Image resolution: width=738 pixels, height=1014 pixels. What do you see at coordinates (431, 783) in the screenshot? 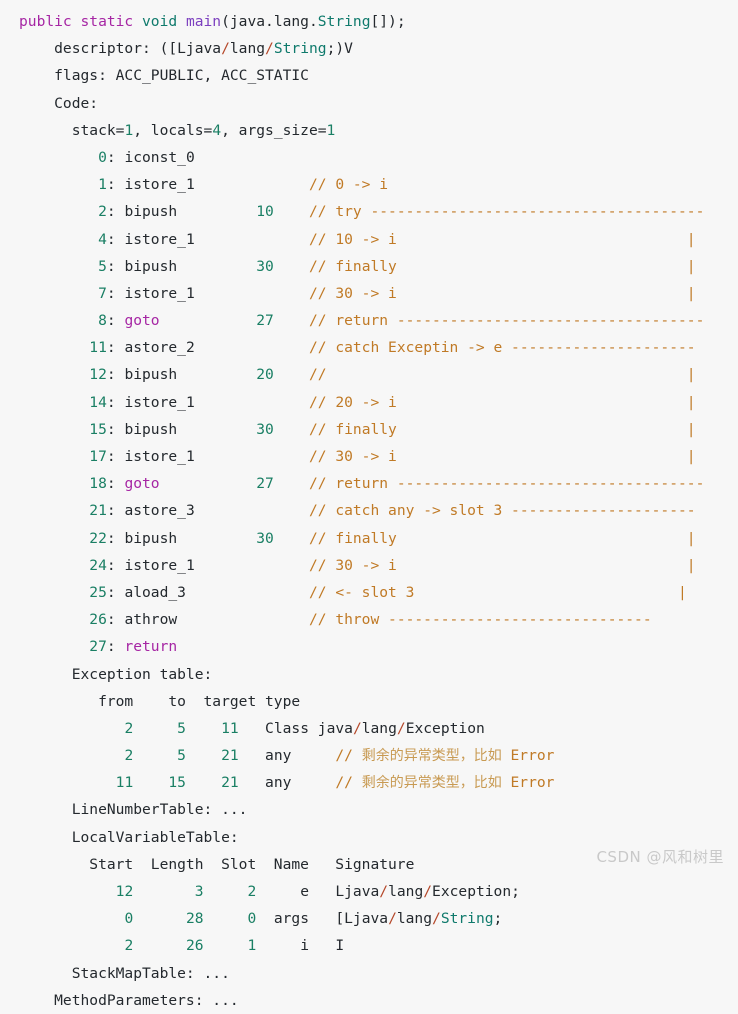
I see `code-token: 剩余的异常类型，比如` at bounding box center [431, 783].